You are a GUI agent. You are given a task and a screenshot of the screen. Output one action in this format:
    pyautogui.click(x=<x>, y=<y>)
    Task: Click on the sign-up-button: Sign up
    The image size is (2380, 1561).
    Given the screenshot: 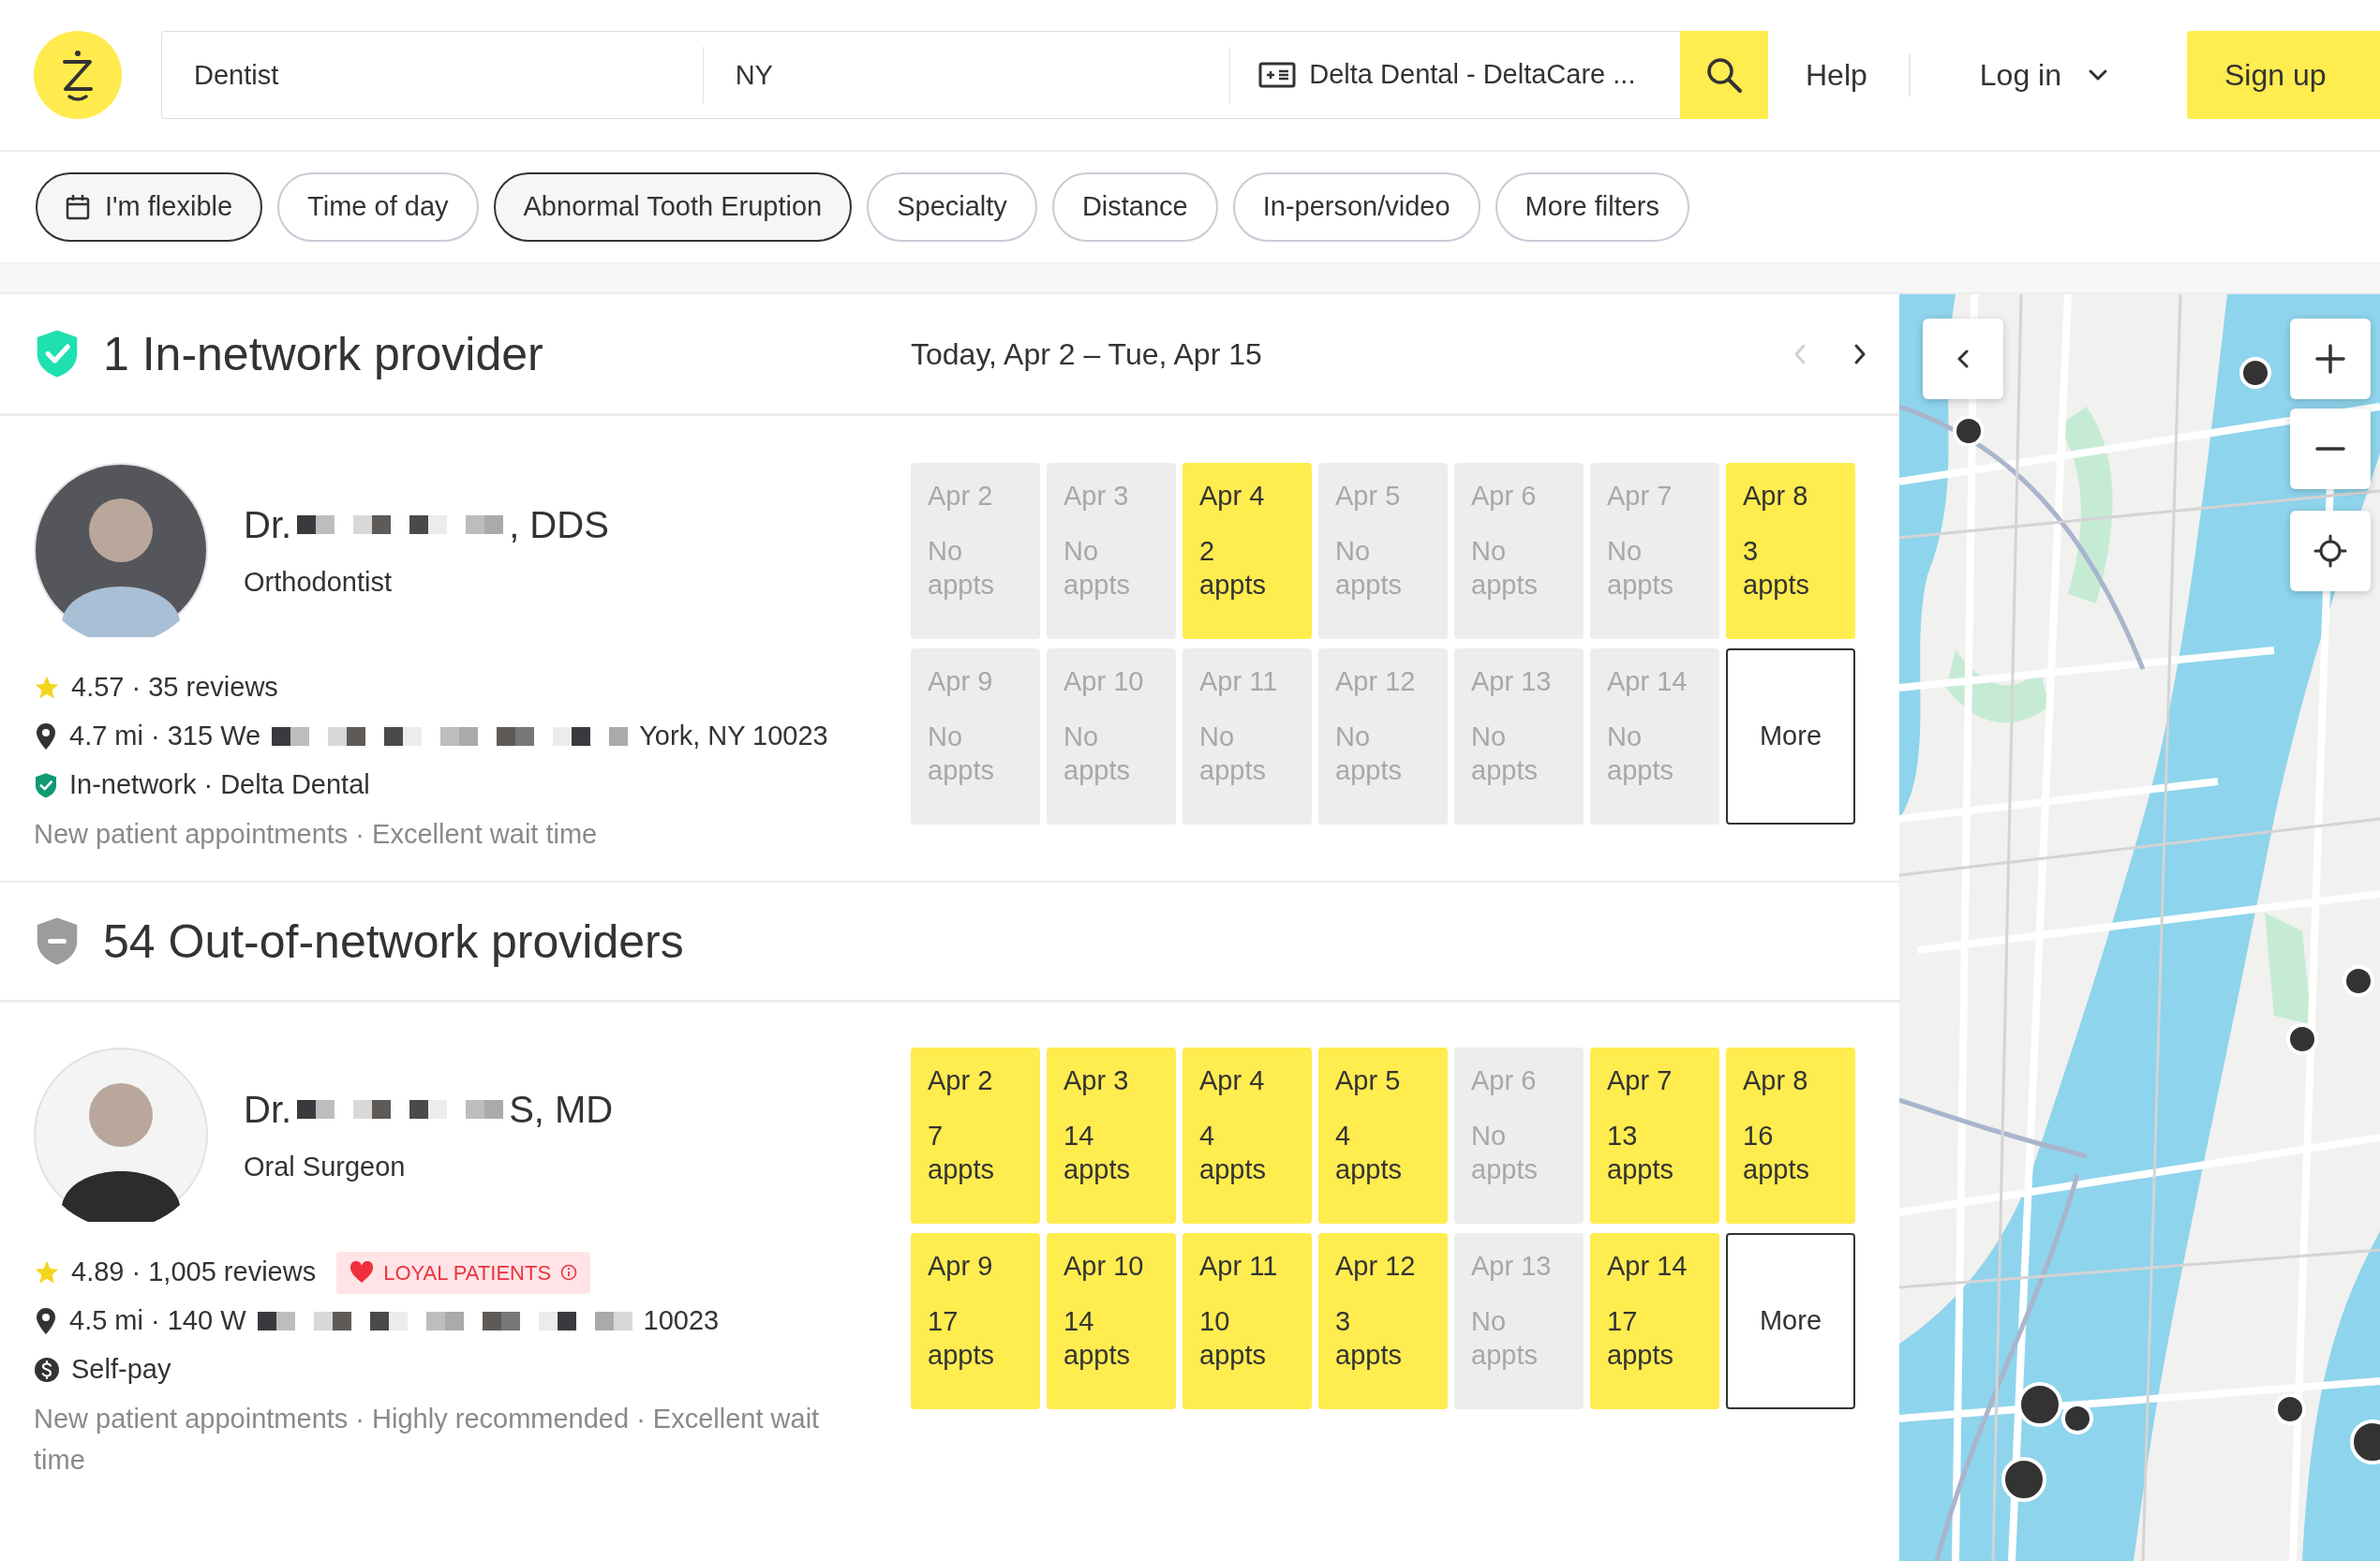 What is the action you would take?
    pyautogui.click(x=2283, y=75)
    